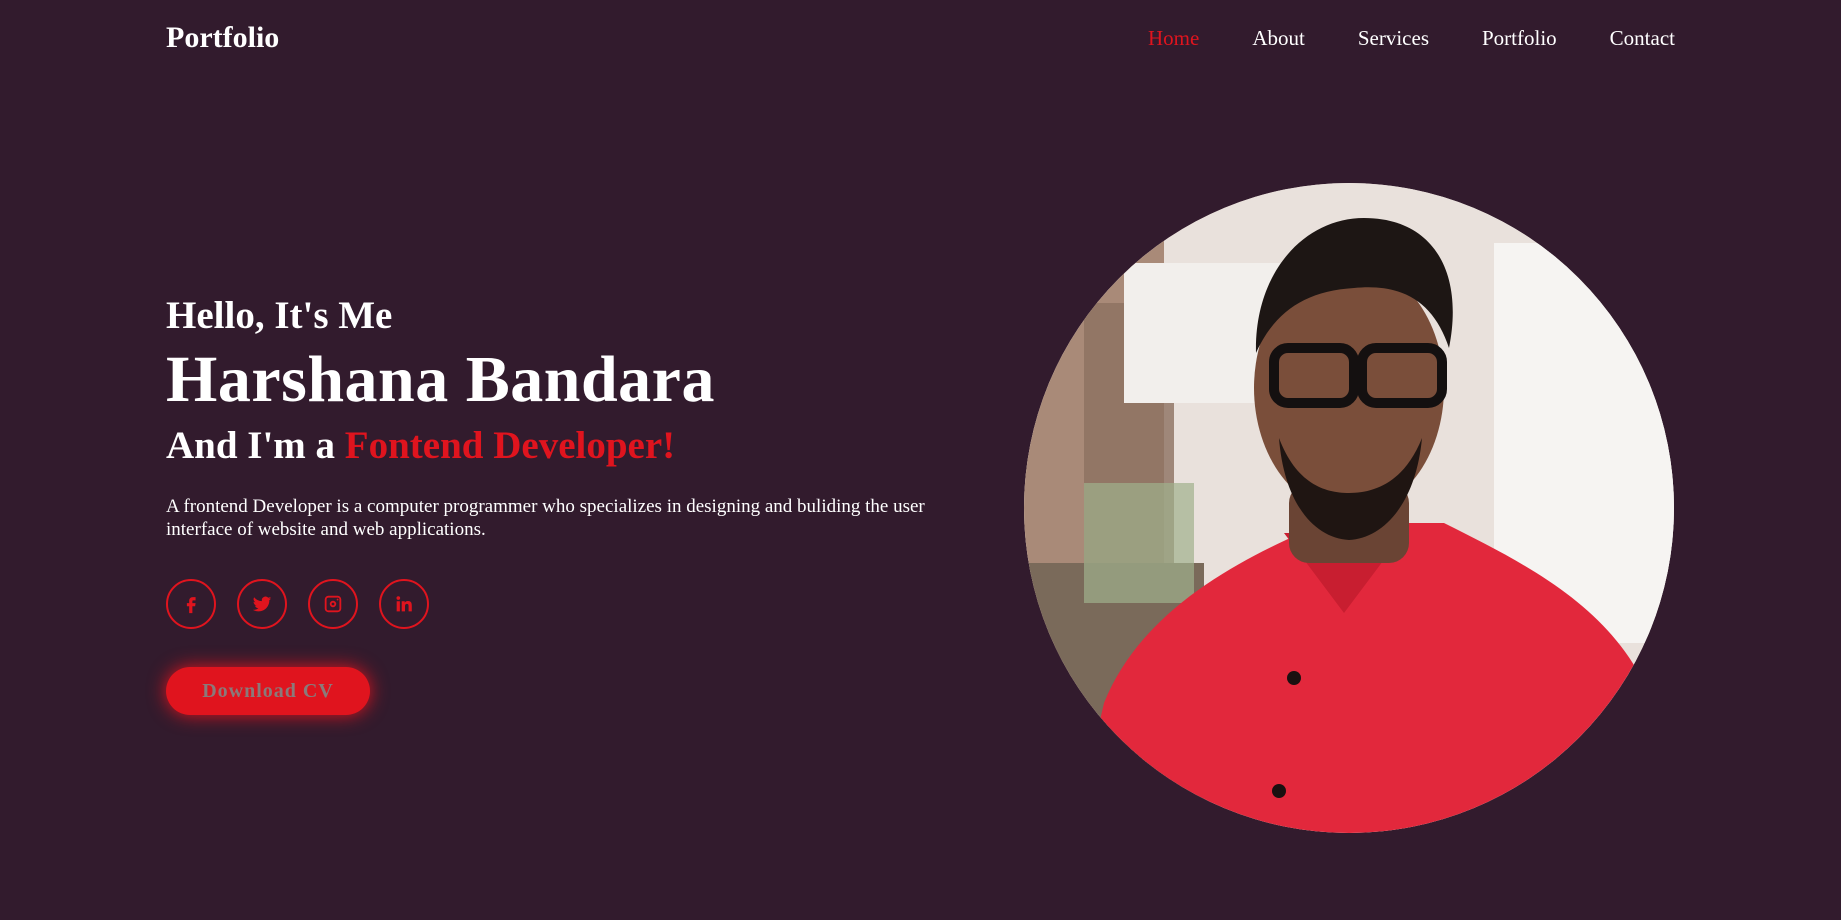 The image size is (1841, 920). Describe the element at coordinates (510, 445) in the screenshot. I see `role-highlight: Fontend Developer!` at that location.